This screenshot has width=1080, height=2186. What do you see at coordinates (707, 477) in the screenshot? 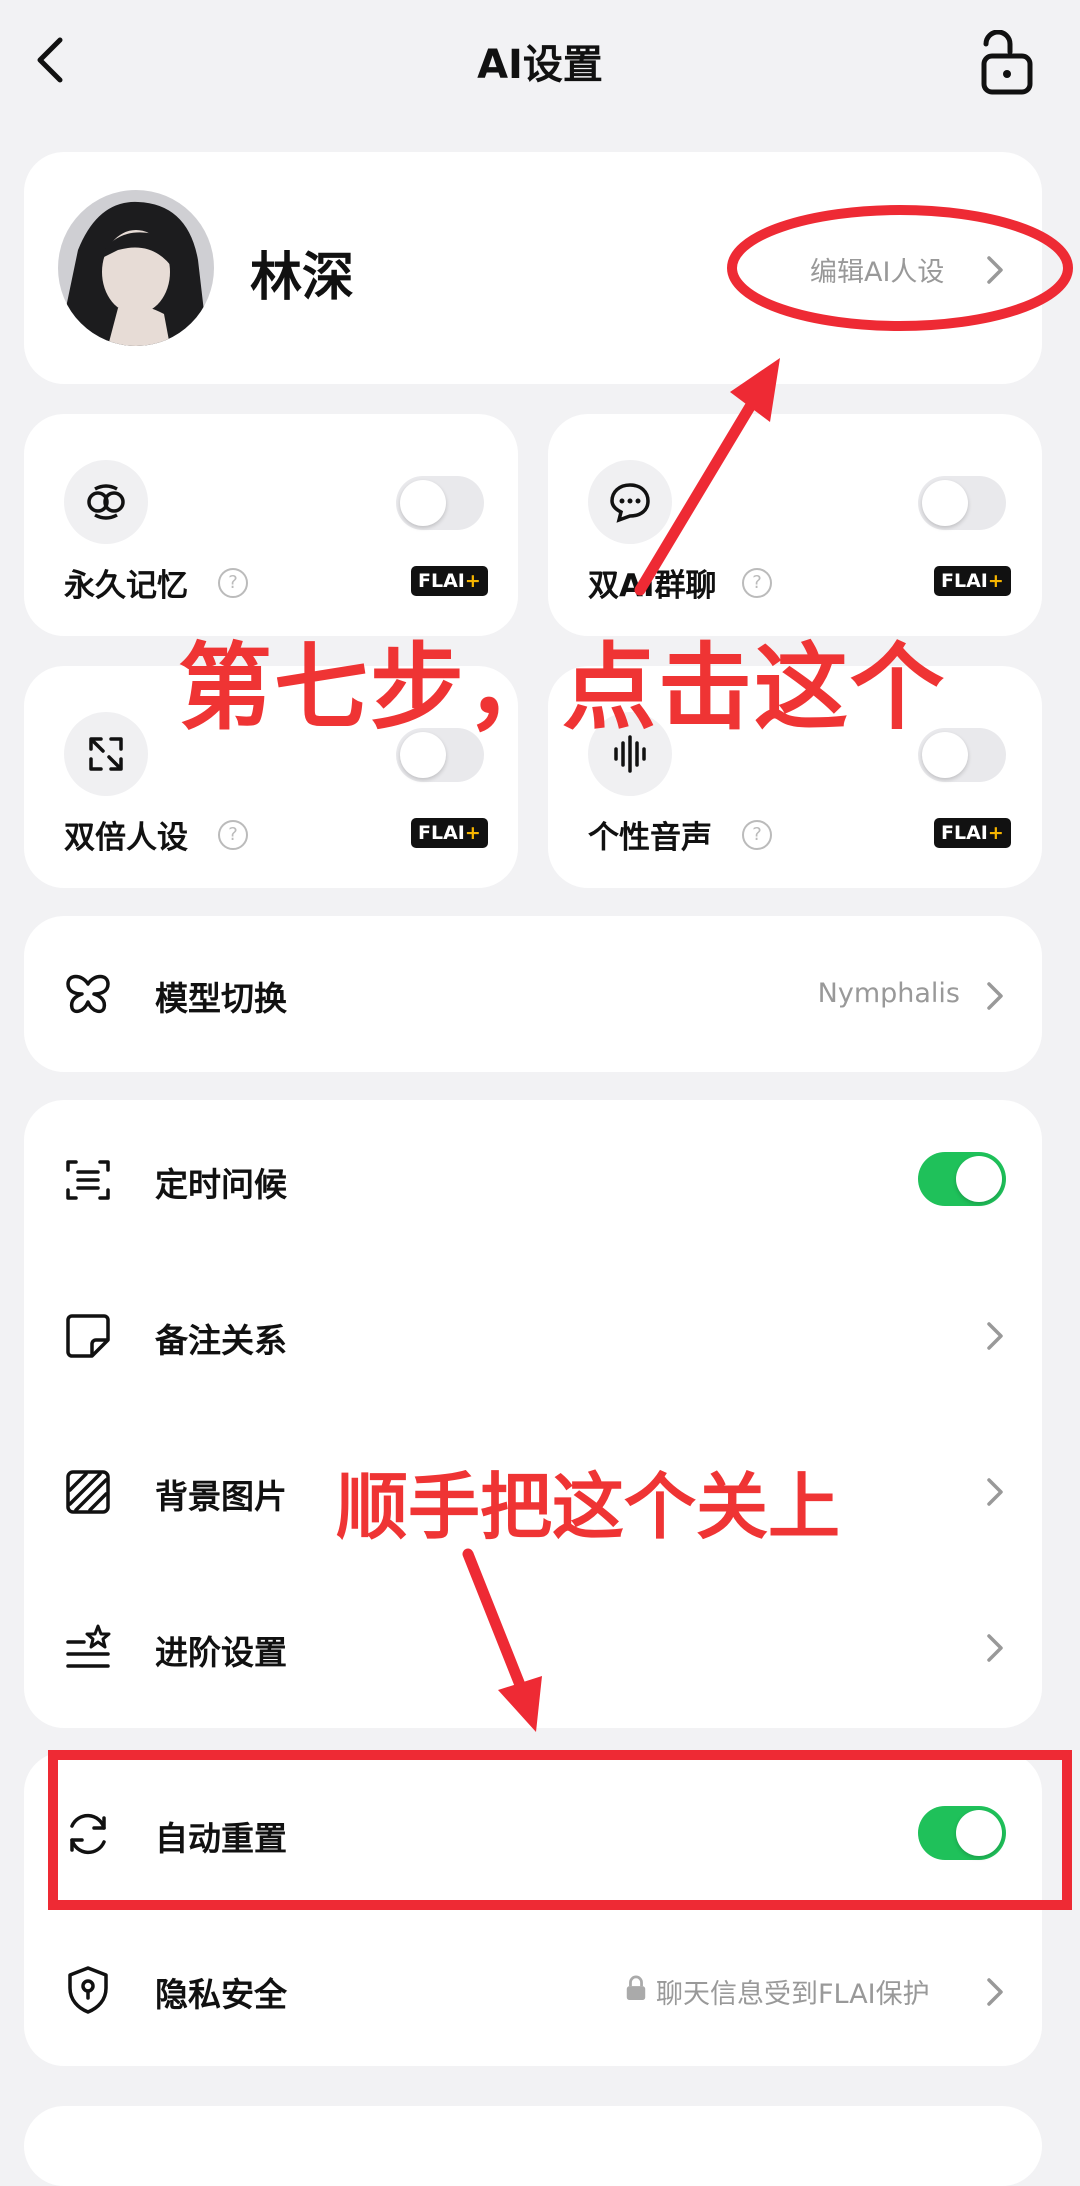
I see `annotation-arrow-up` at bounding box center [707, 477].